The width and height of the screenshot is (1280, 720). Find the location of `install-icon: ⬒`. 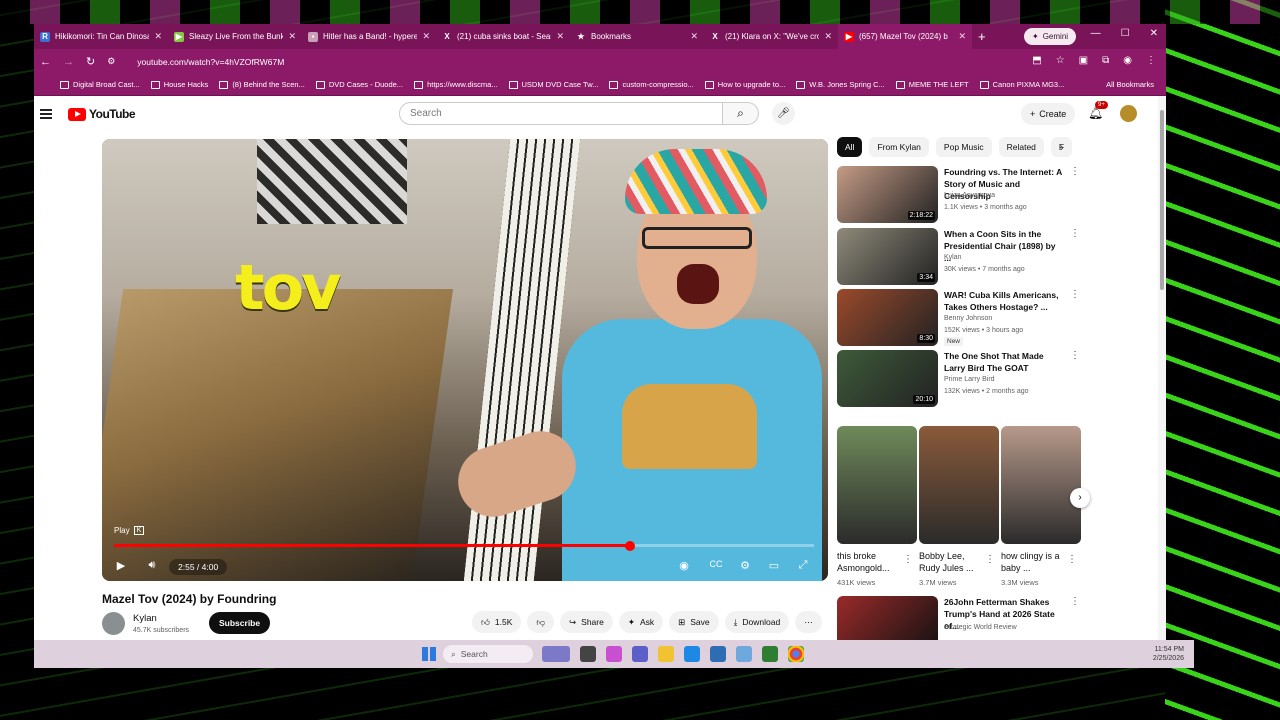

install-icon: ⬒ is located at coordinates (1036, 60).